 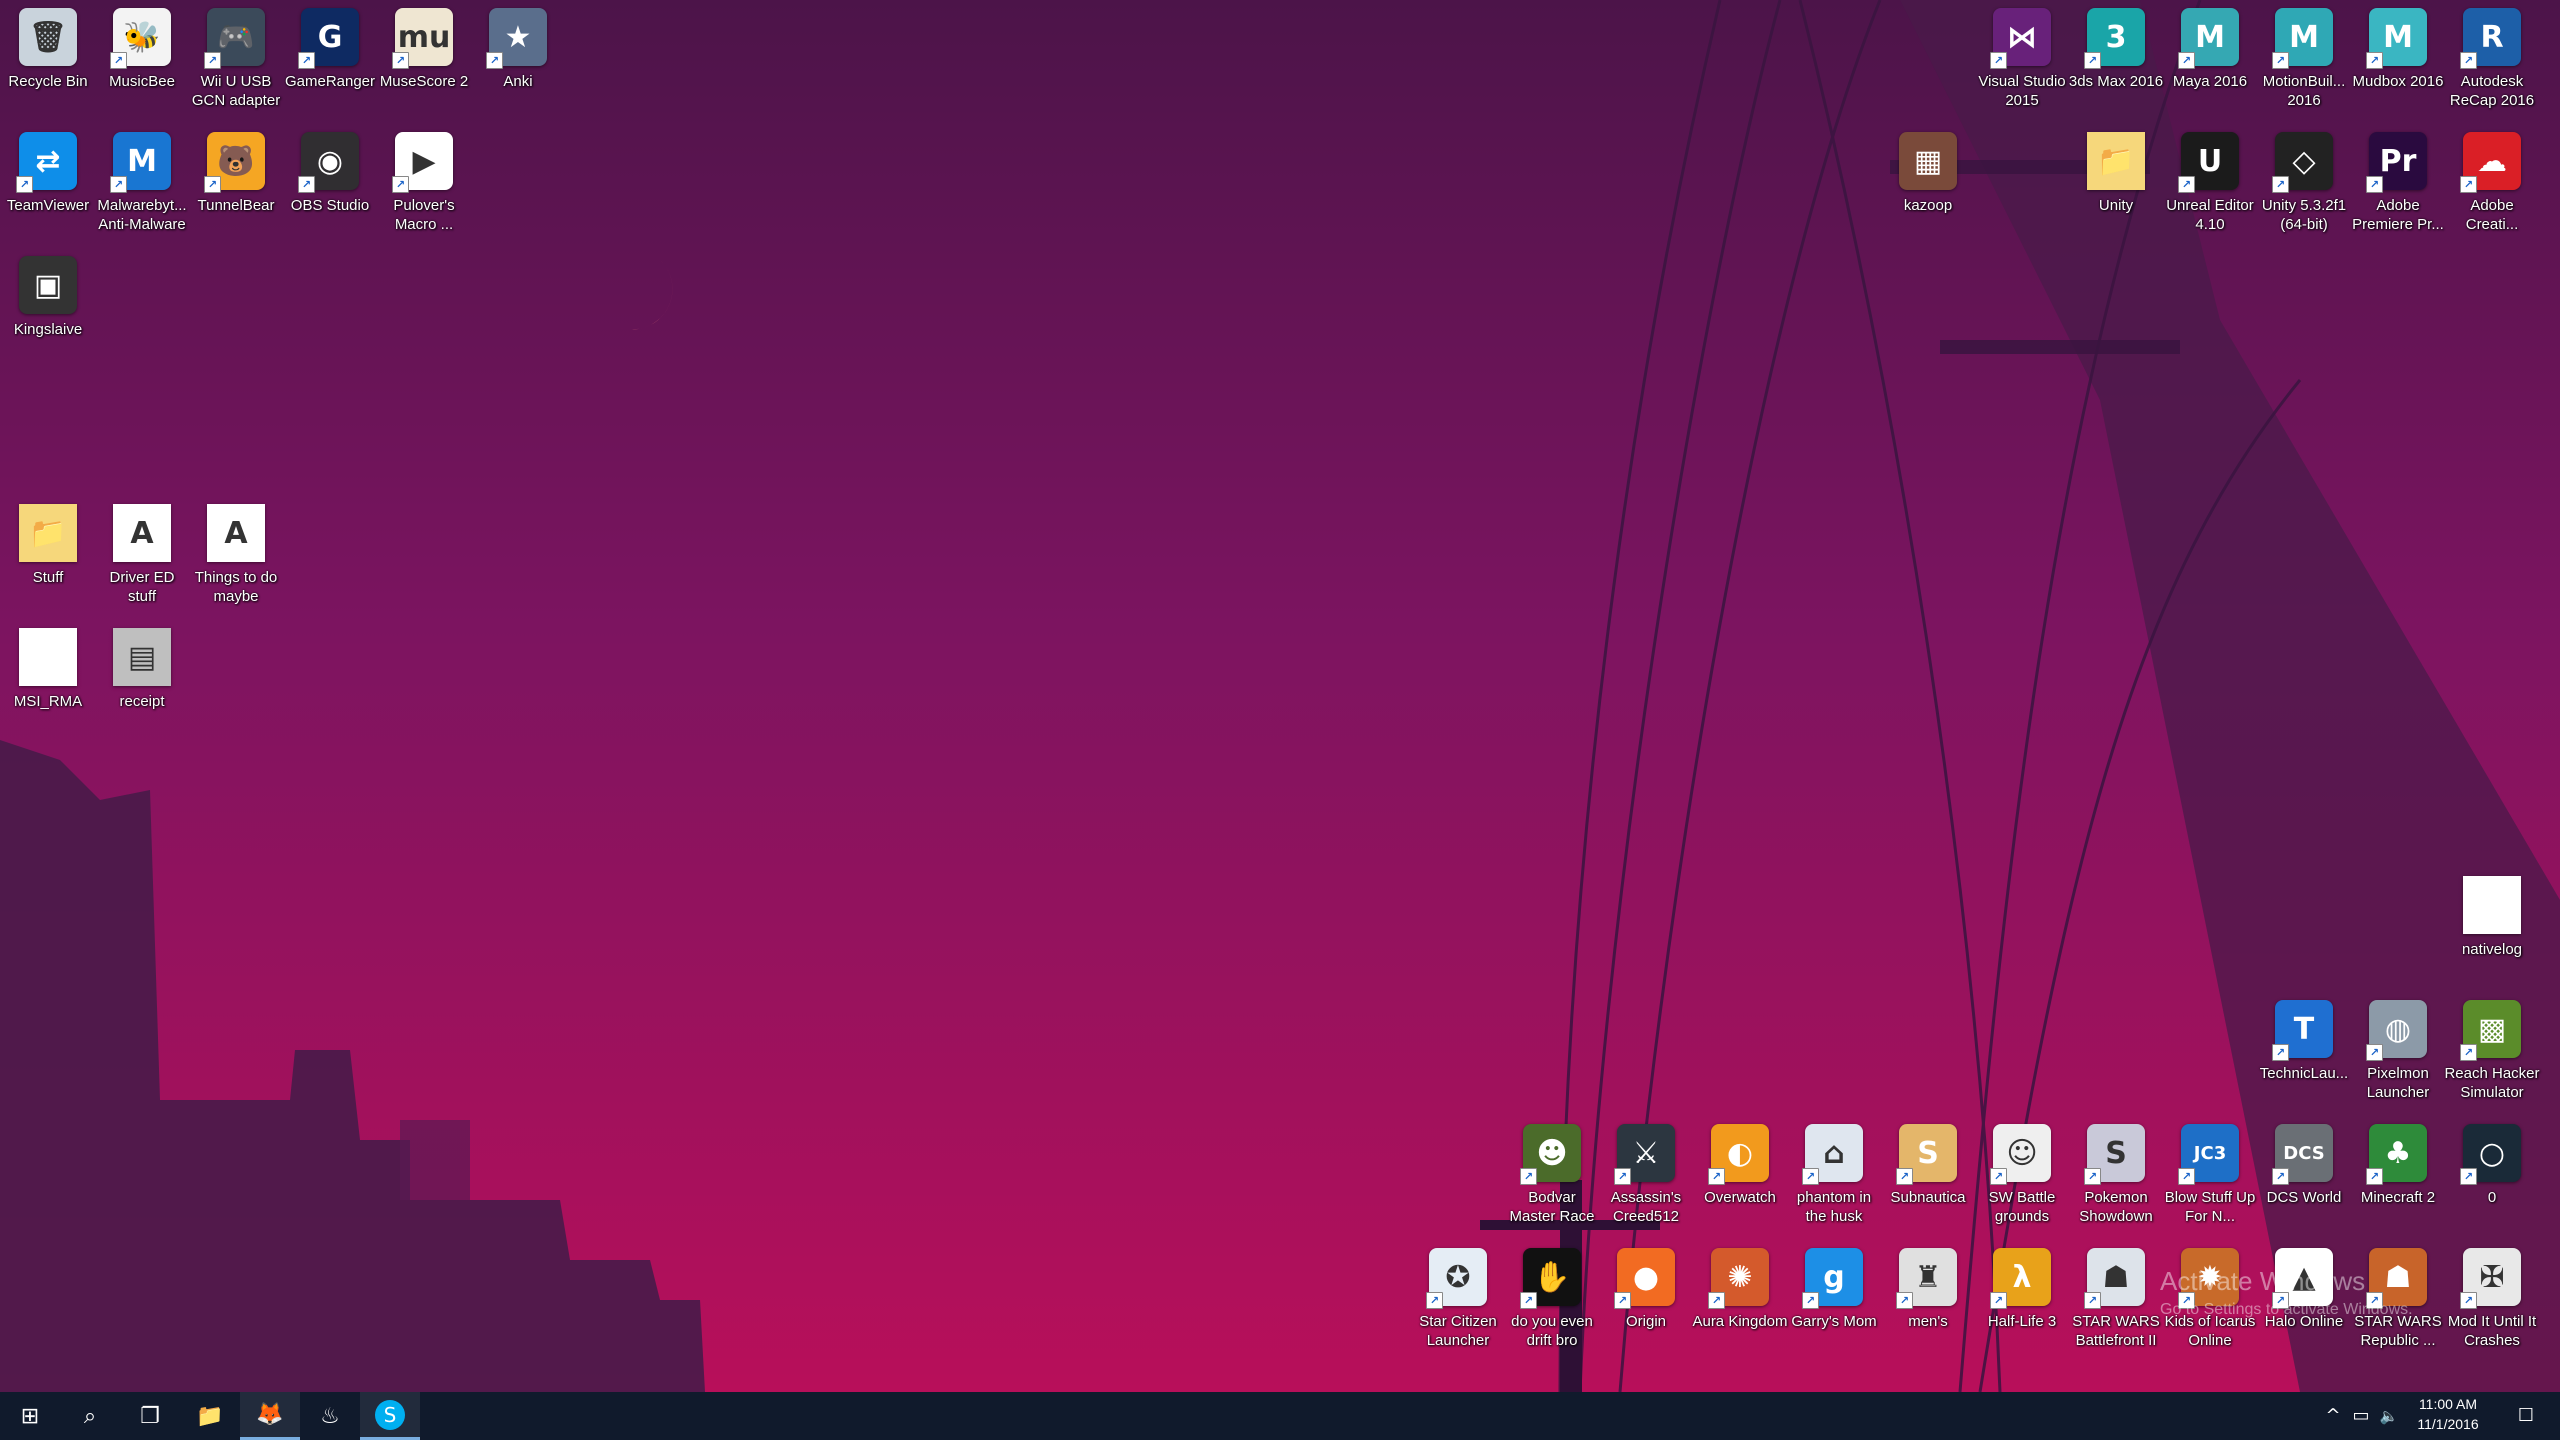 What do you see at coordinates (2302, 1154) in the screenshot?
I see `dcs-world-icon: DCS ↗` at bounding box center [2302, 1154].